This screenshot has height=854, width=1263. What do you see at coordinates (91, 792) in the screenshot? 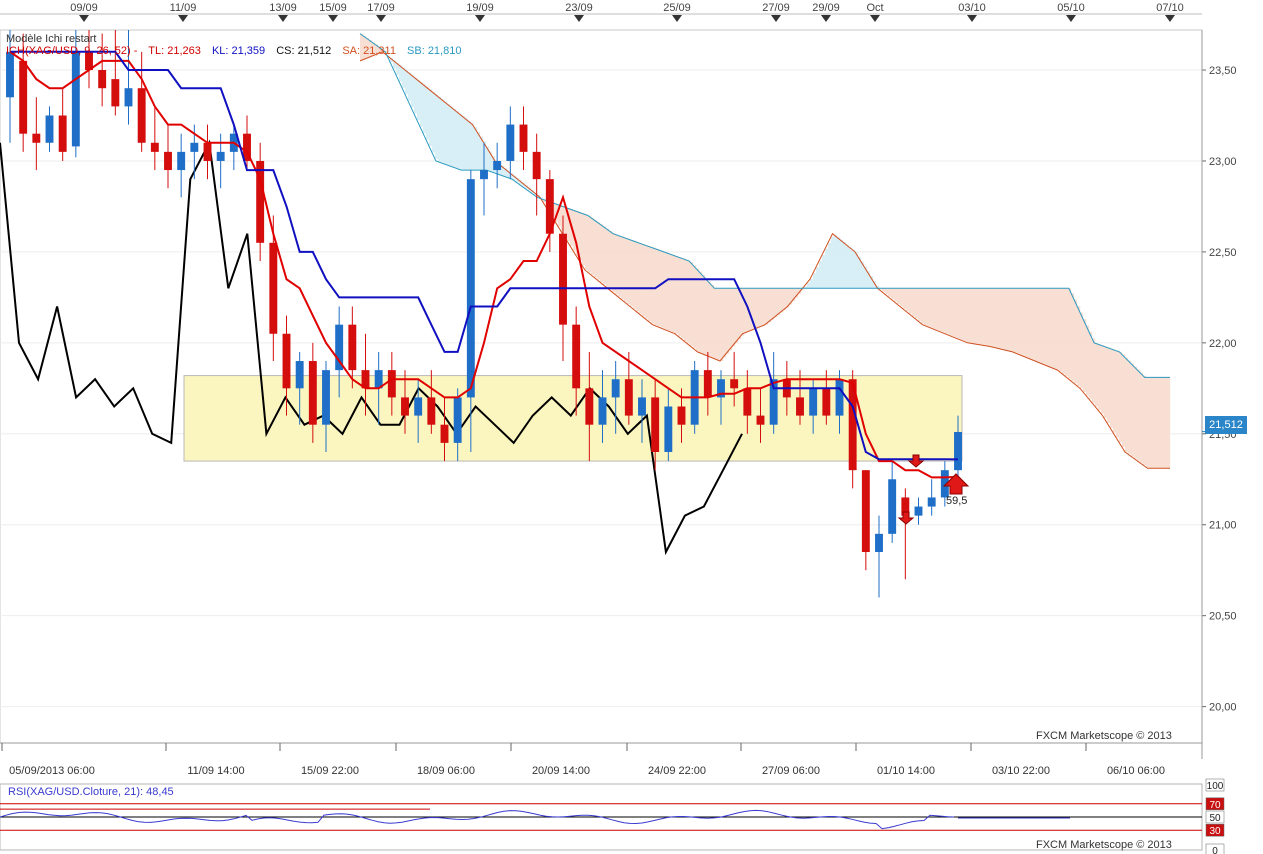
I see `rsi-title: RSI(XAG/USD.Cloture, 21): 48,45` at bounding box center [91, 792].